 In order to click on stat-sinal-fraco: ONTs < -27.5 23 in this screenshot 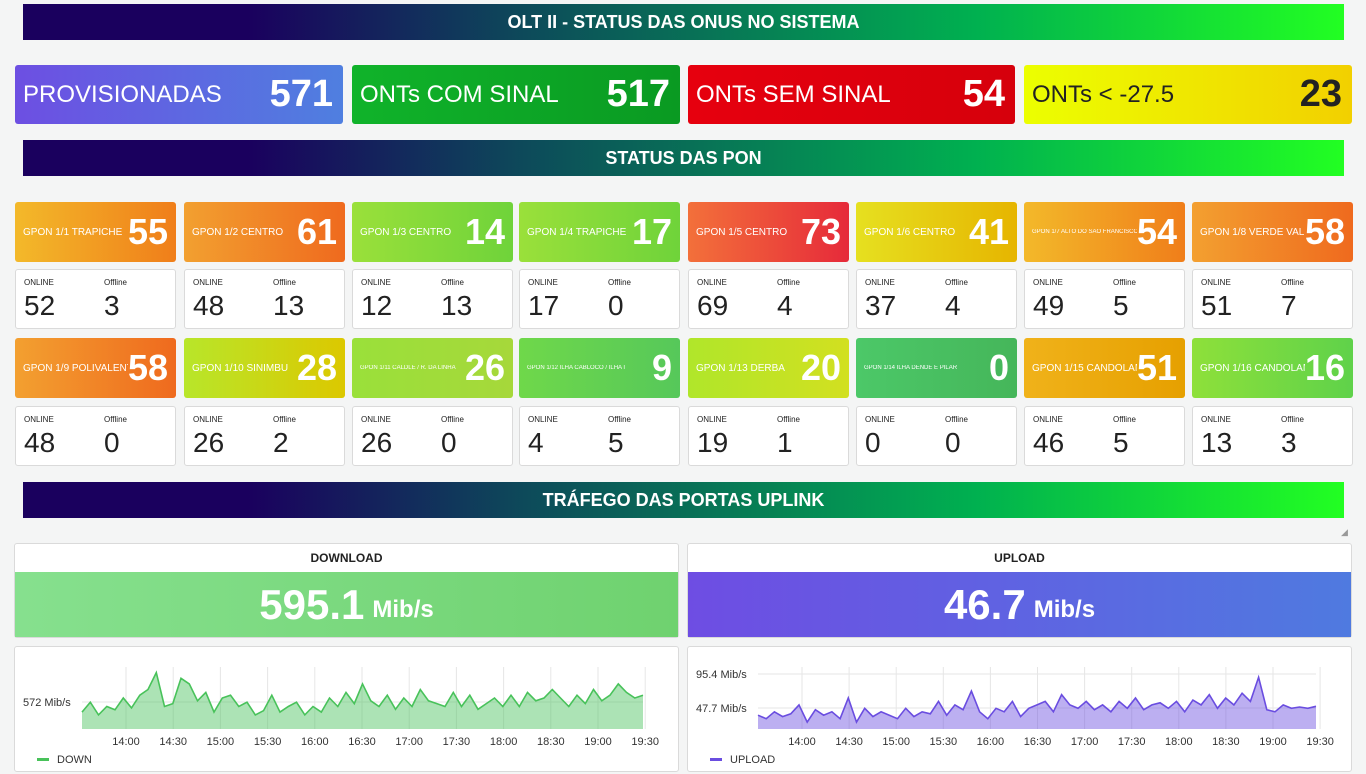, I will do `click(1188, 94)`.